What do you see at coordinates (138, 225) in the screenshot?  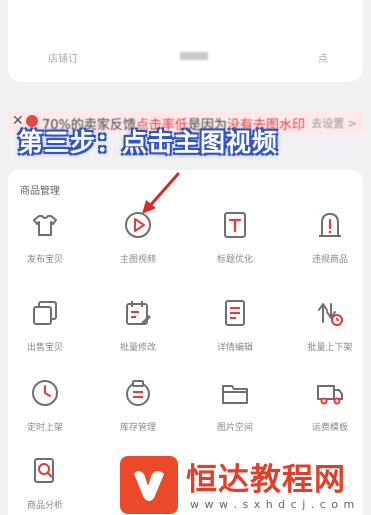 I see `play-circle-icon` at bounding box center [138, 225].